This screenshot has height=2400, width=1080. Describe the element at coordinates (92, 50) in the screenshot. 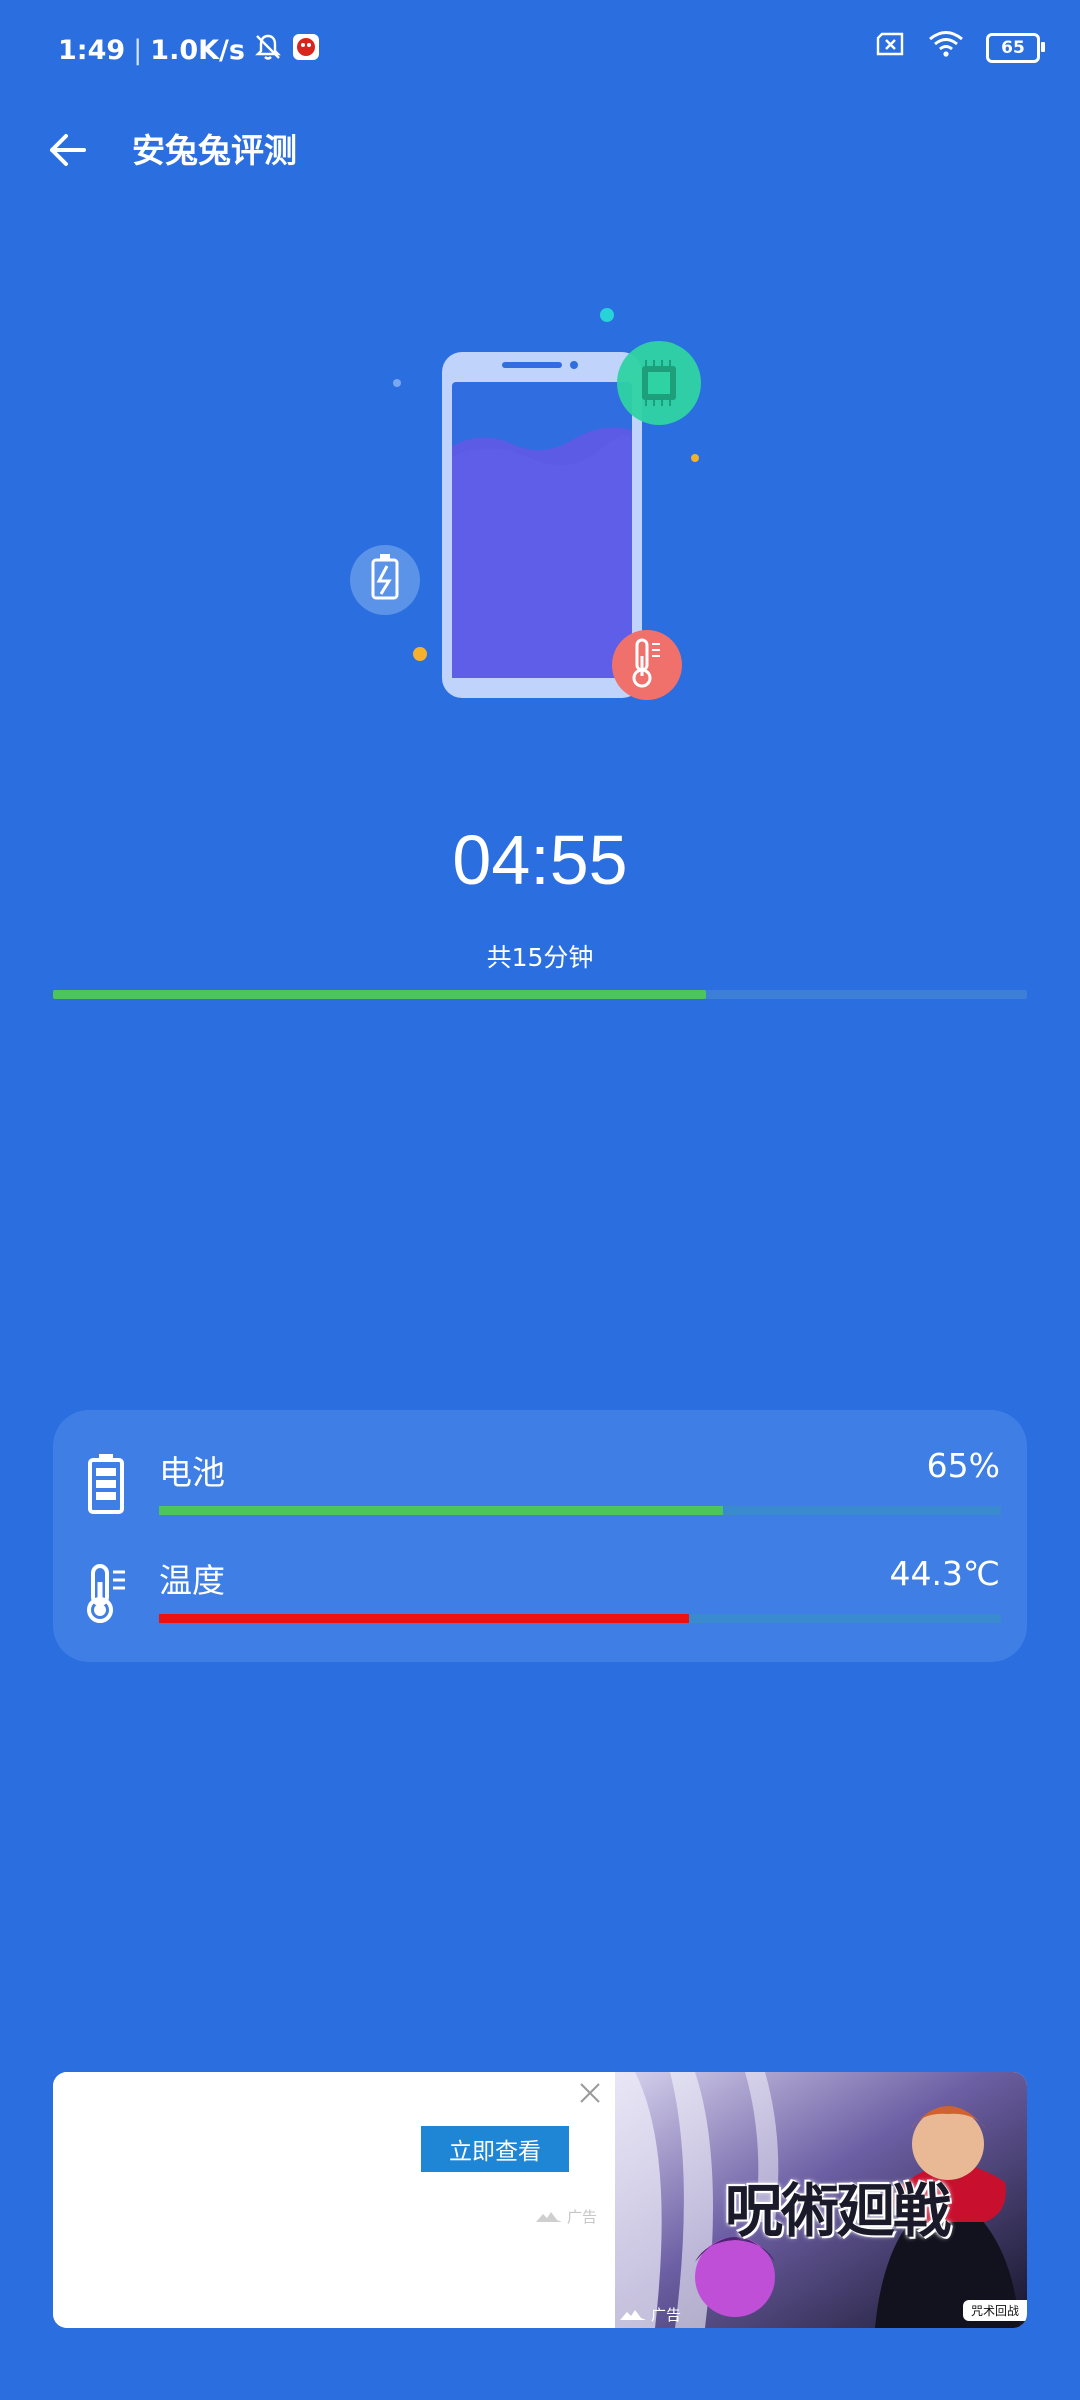

I see `status-time: 1:49` at that location.